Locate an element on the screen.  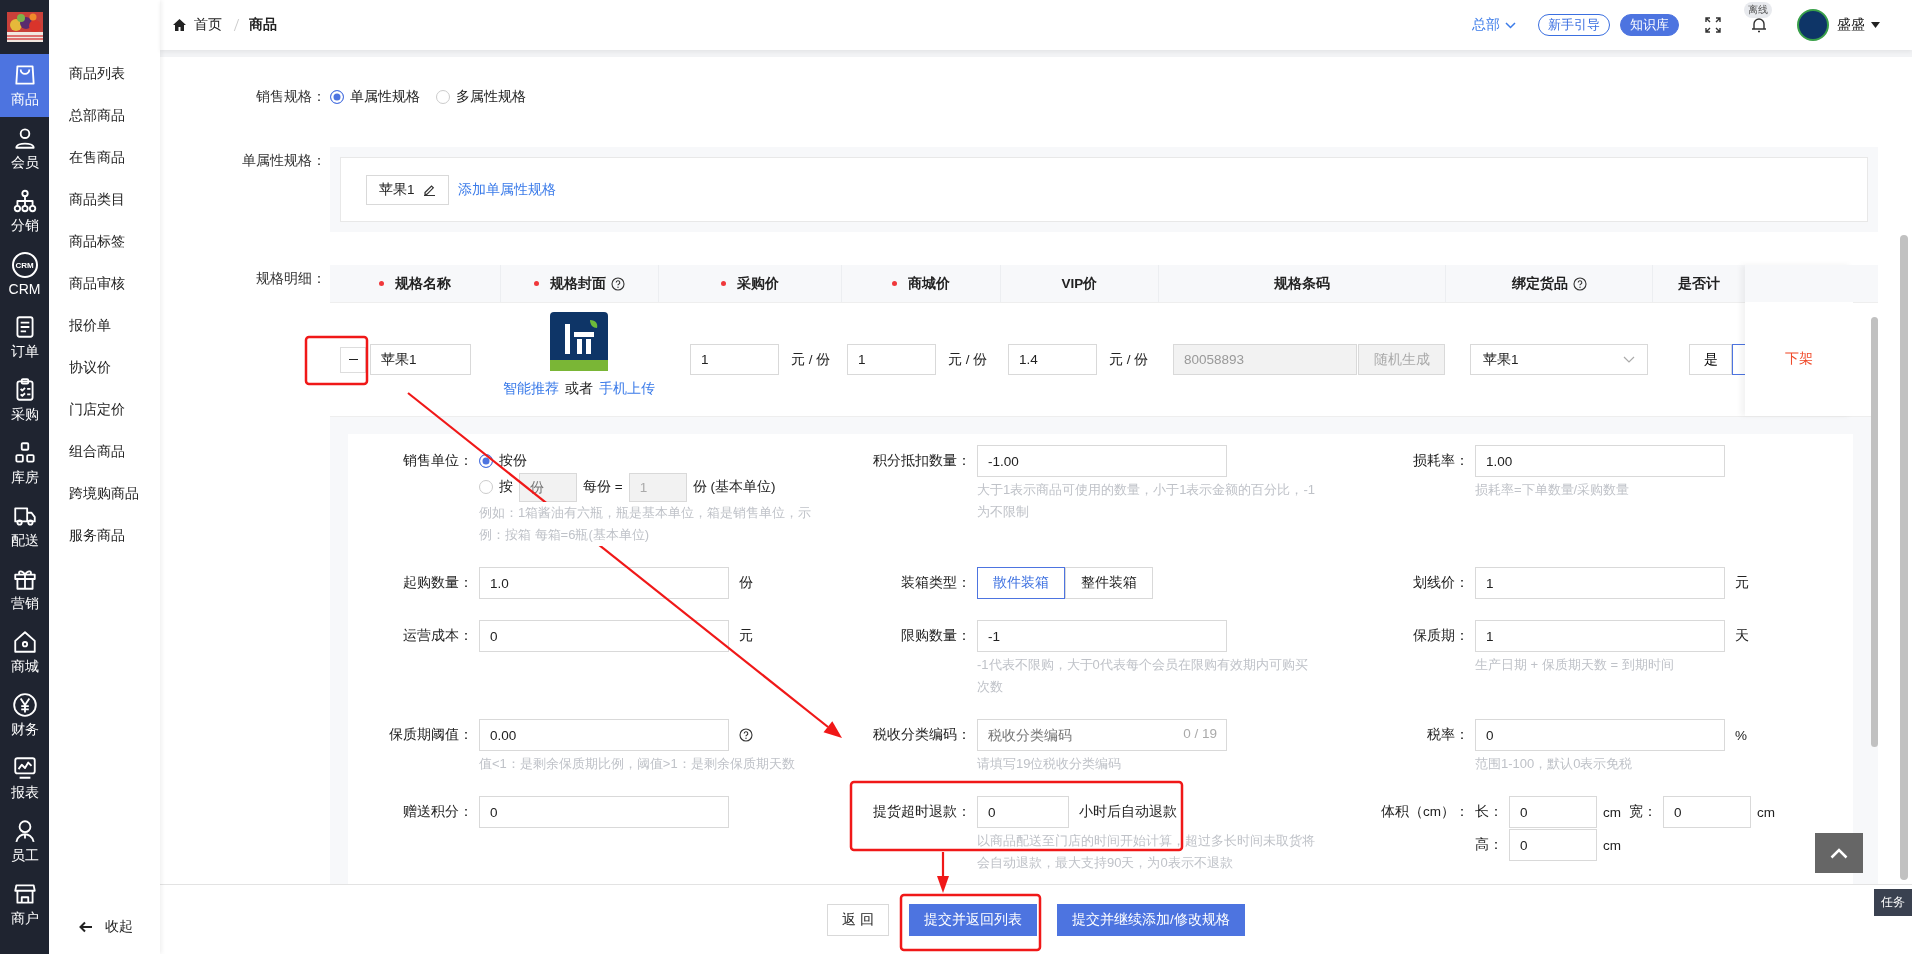
nav-item: 库房 is located at coordinates (24, 463).